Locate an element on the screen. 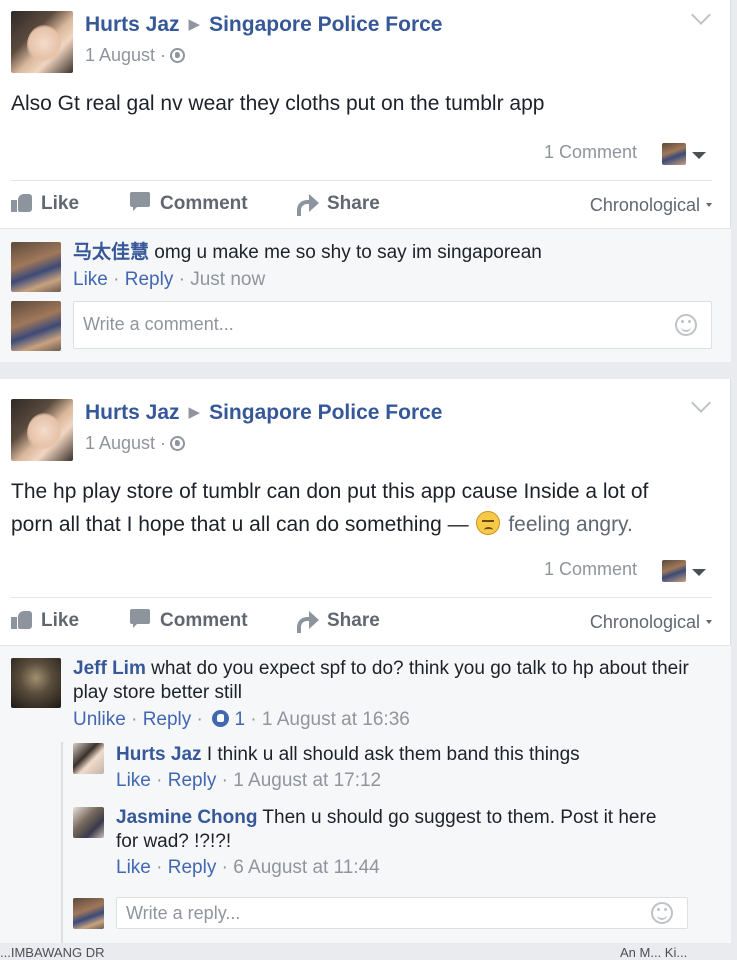  comment-time: 1 August at 16:36 is located at coordinates (336, 719).